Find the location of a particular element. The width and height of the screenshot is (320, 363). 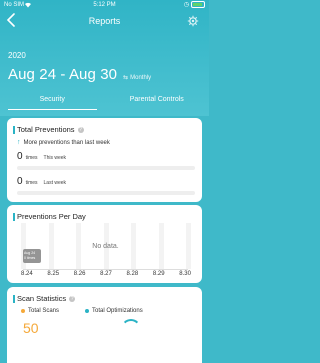

day-label: 8.28 is located at coordinates (132, 274).